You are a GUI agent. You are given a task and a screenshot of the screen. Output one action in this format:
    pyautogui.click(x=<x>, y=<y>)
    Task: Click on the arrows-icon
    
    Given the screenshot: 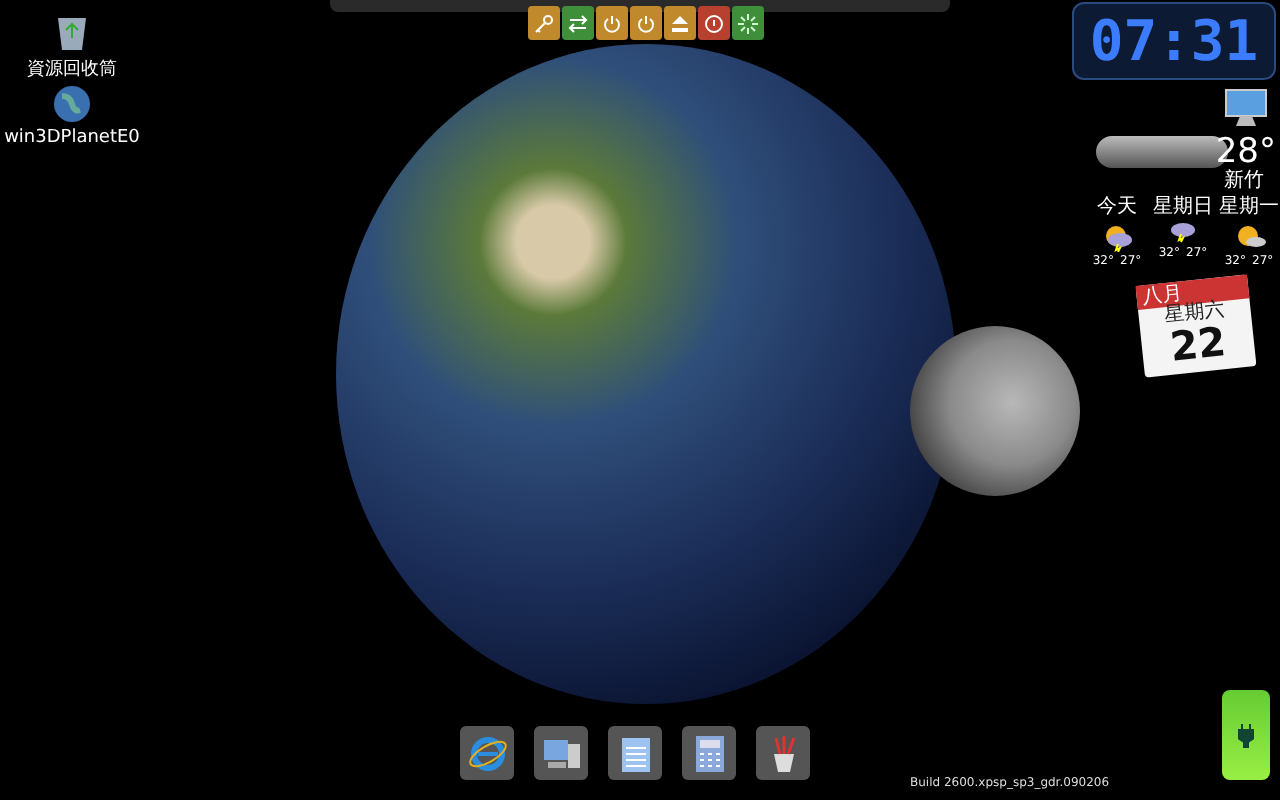 What is the action you would take?
    pyautogui.click(x=578, y=23)
    